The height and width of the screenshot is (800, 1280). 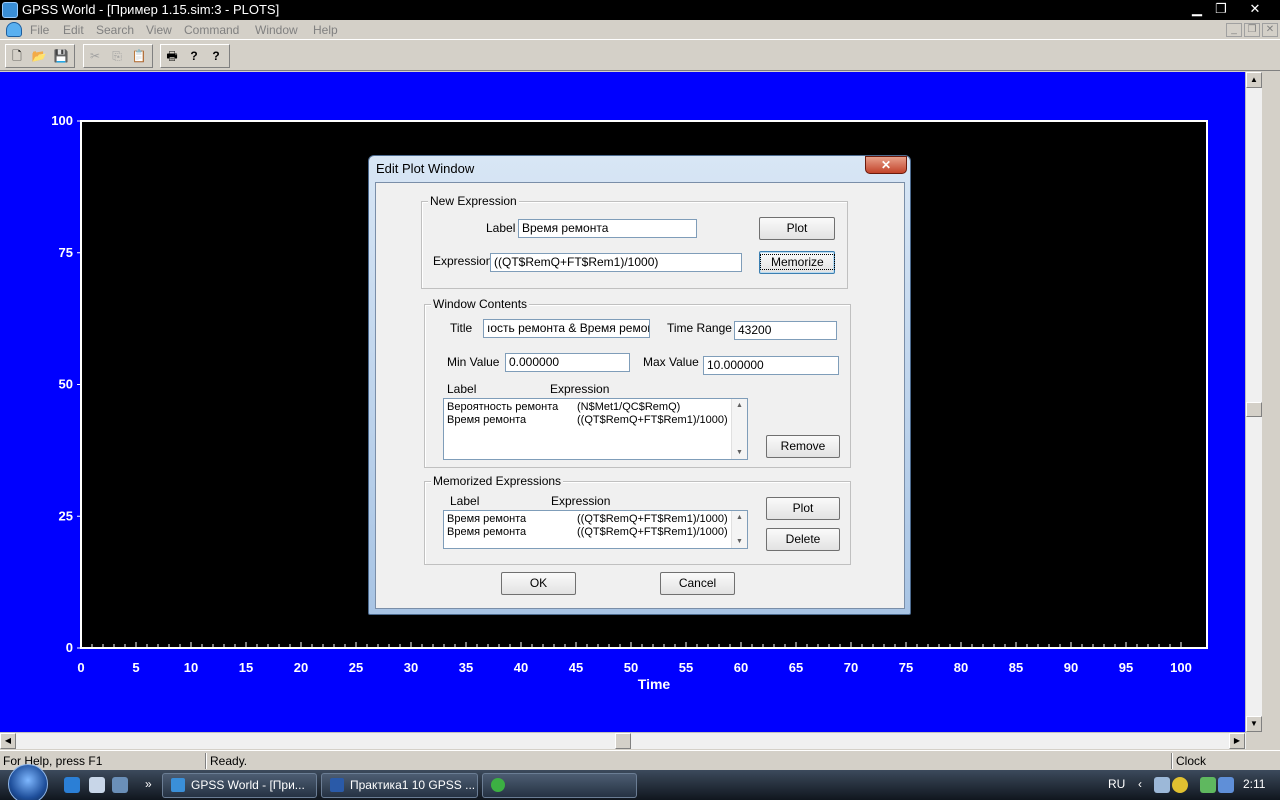 What do you see at coordinates (1140, 784) in the screenshot?
I see `tray-expand-icon: ‹` at bounding box center [1140, 784].